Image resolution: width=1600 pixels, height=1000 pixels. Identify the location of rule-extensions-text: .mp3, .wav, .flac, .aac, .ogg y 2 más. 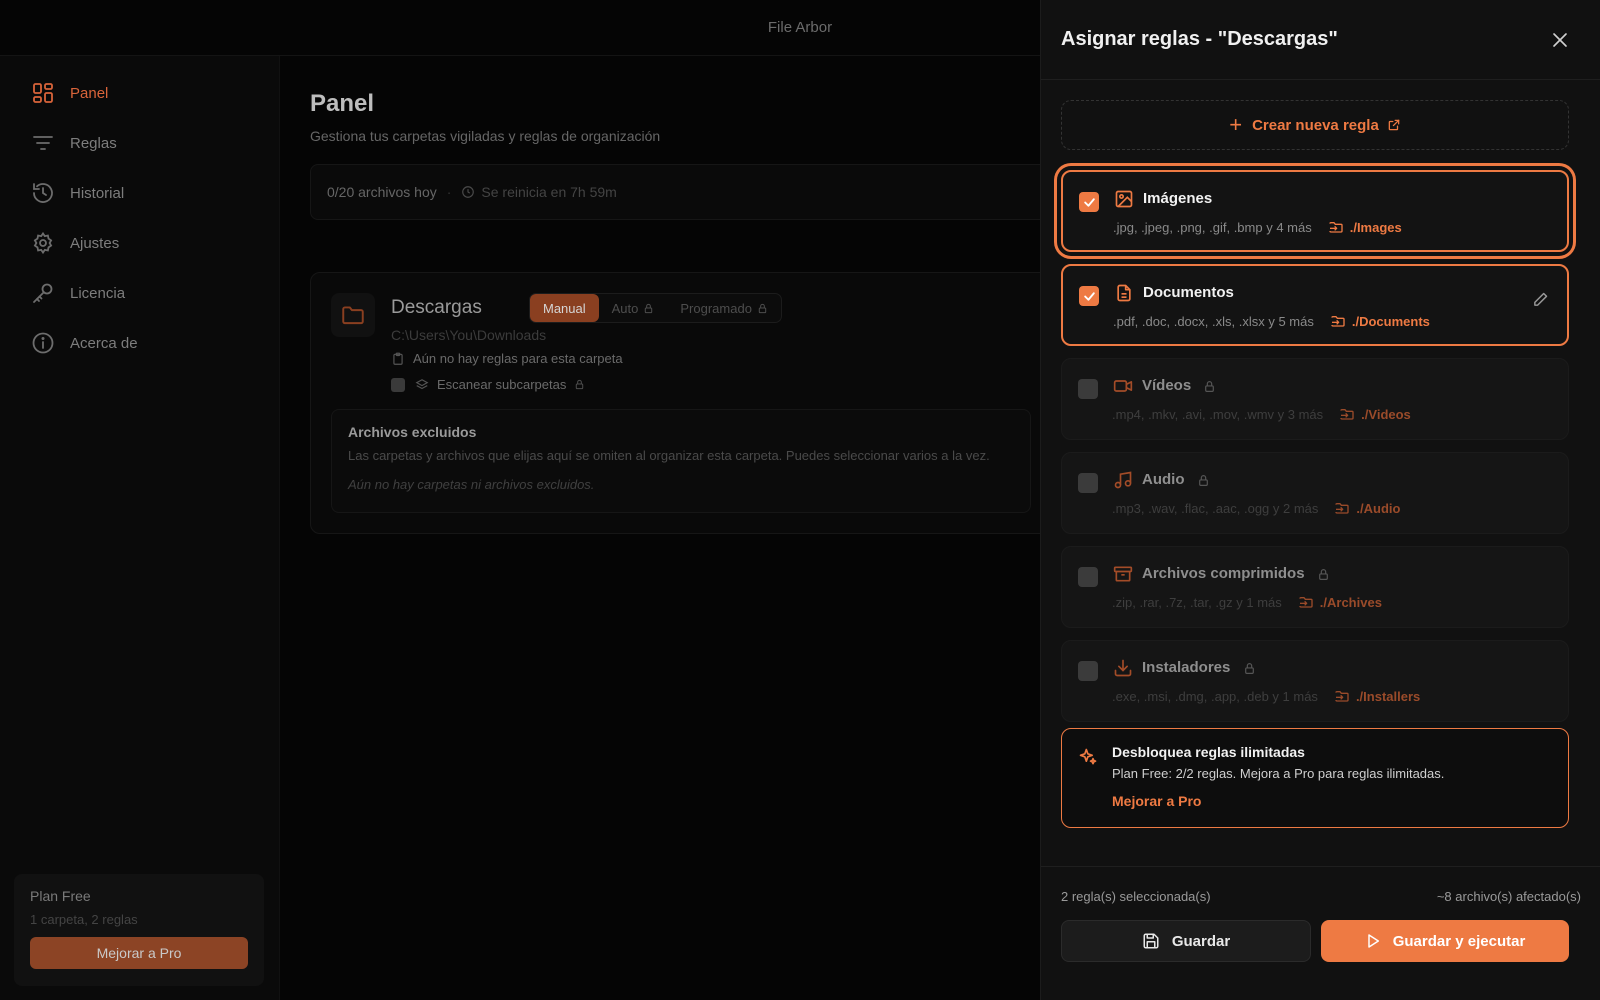
(1215, 508).